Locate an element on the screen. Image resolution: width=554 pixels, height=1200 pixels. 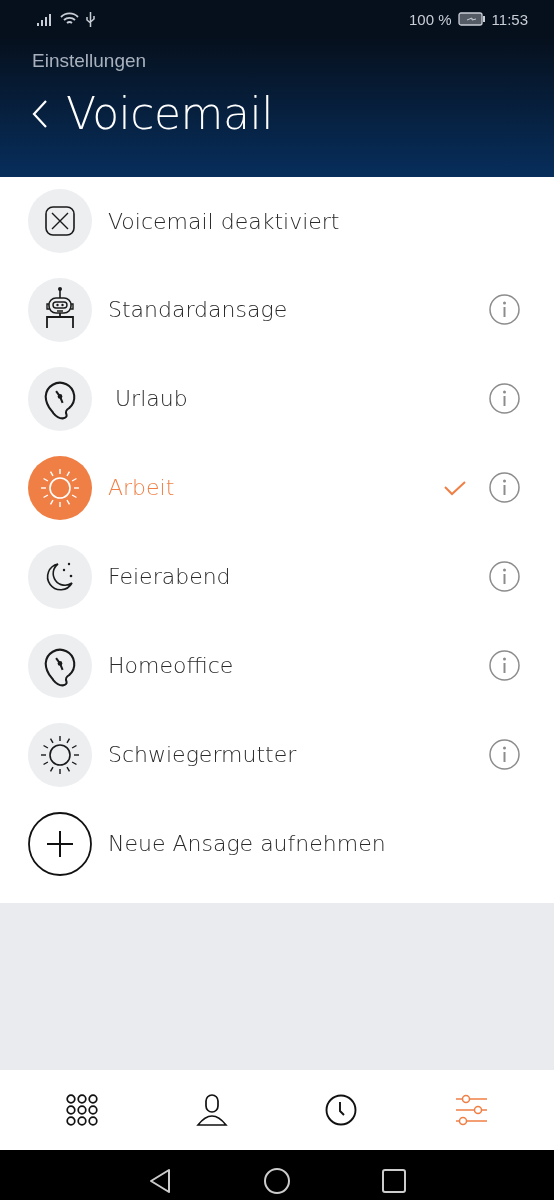
home-nav-icon is located at coordinates (277, 1181).